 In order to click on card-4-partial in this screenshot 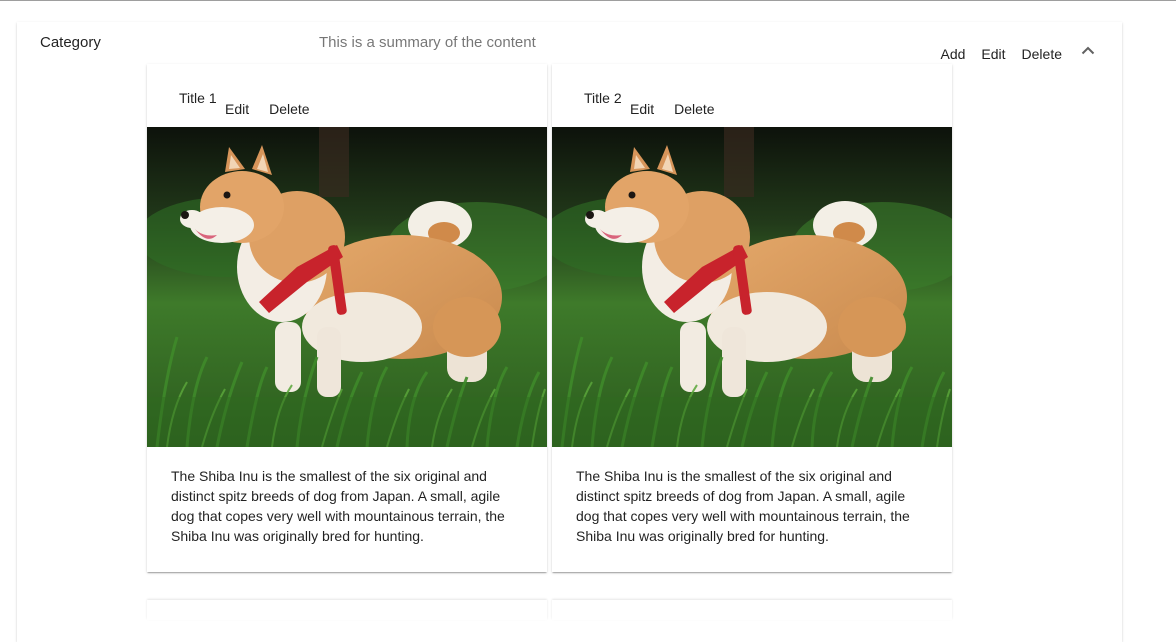, I will do `click(752, 610)`.